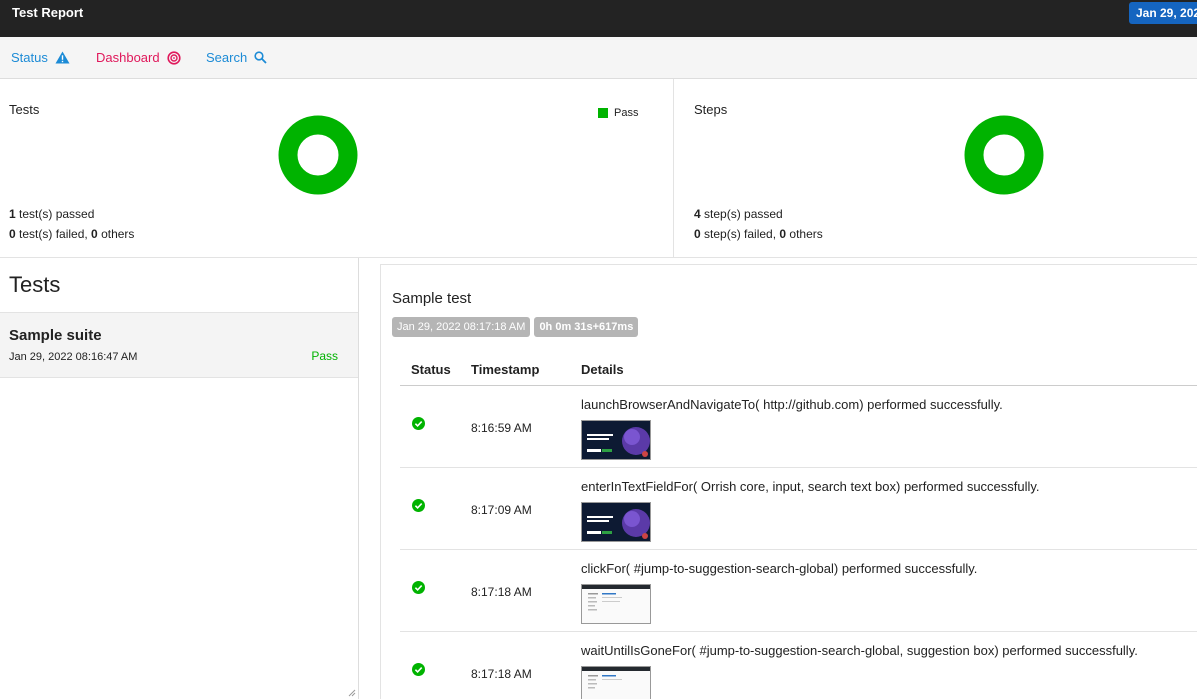 Image resolution: width=1197 pixels, height=699 pixels. I want to click on resize-grip-icon, so click(352, 693).